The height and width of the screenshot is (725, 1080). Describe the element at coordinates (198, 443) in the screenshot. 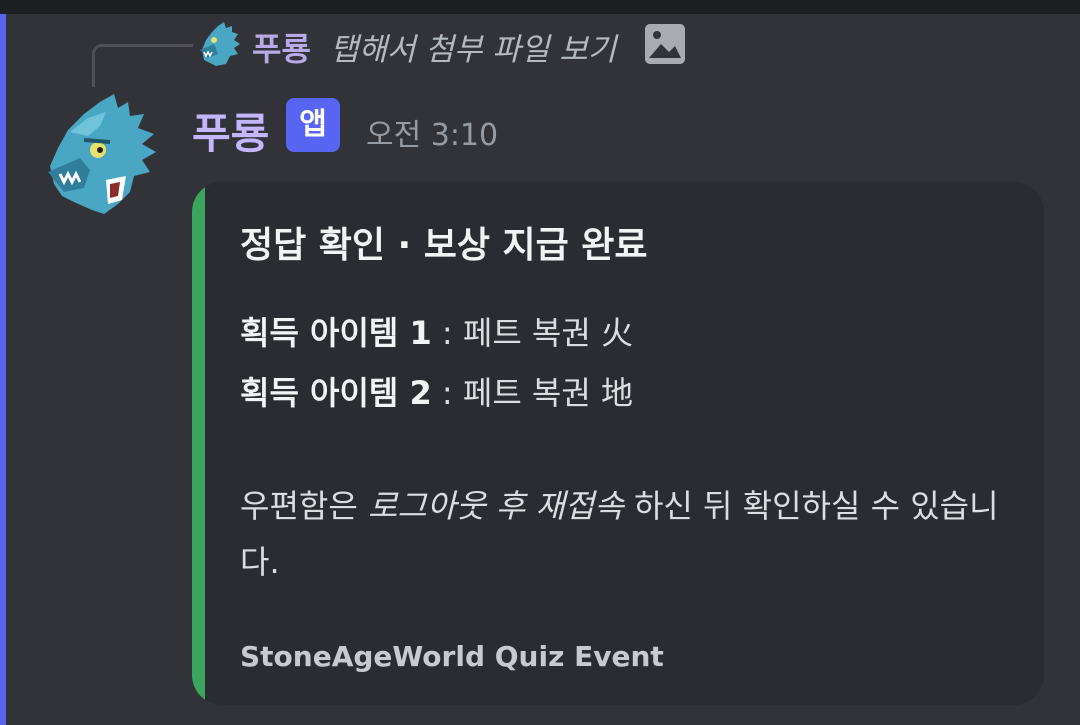

I see `embed-accent-bar` at that location.